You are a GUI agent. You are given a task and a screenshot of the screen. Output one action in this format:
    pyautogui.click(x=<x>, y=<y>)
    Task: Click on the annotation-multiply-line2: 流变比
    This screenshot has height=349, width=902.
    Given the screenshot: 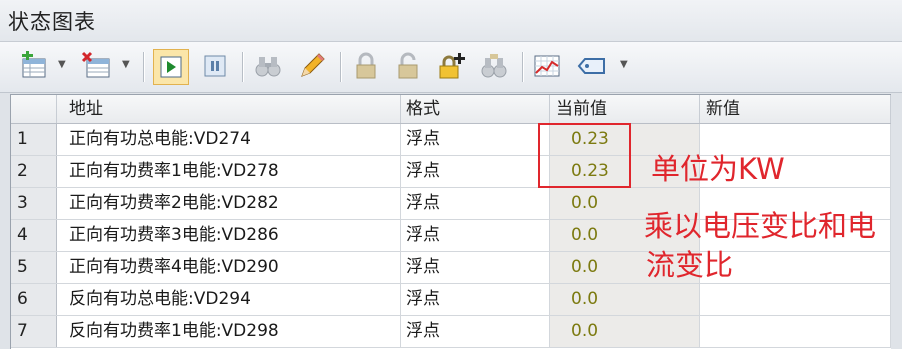 What is the action you would take?
    pyautogui.click(x=690, y=265)
    